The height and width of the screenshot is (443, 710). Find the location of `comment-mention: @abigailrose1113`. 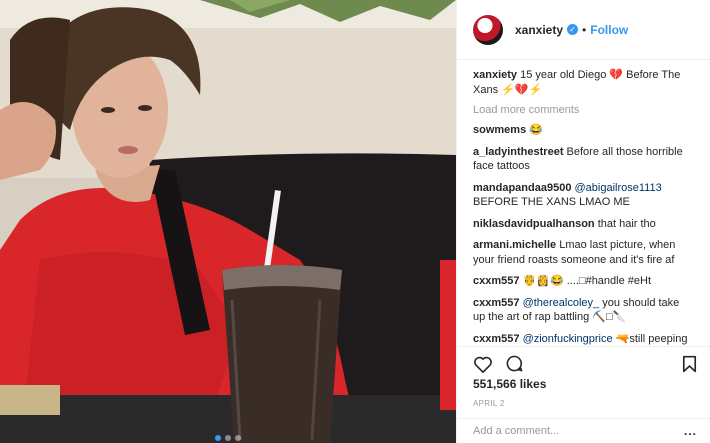

comment-mention: @abigailrose1113 is located at coordinates (618, 188).